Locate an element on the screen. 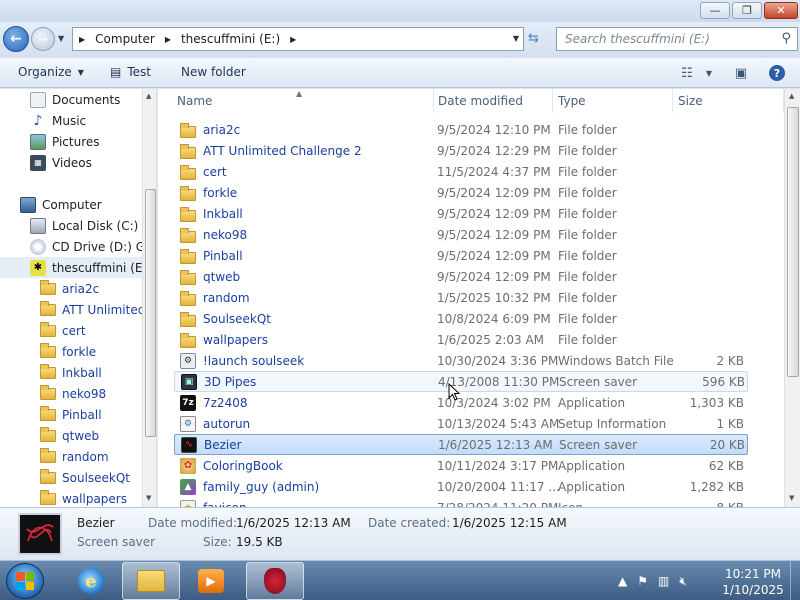 The image size is (800, 600). file-row: forkle 9/5/2024 12:09 PM File folder is located at coordinates (461, 192).